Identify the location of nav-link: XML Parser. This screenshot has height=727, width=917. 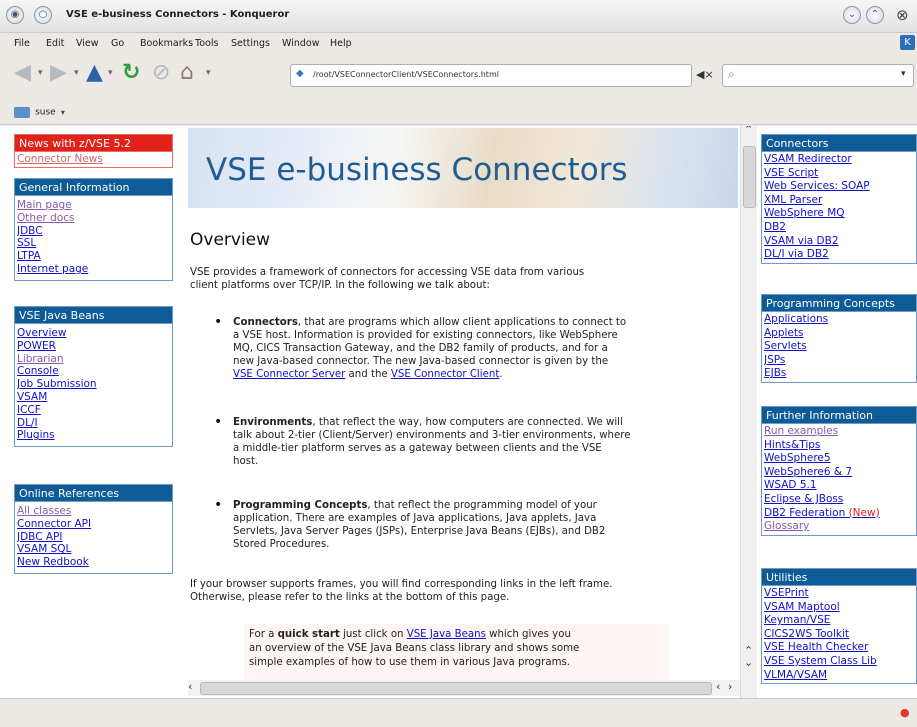
(840, 201).